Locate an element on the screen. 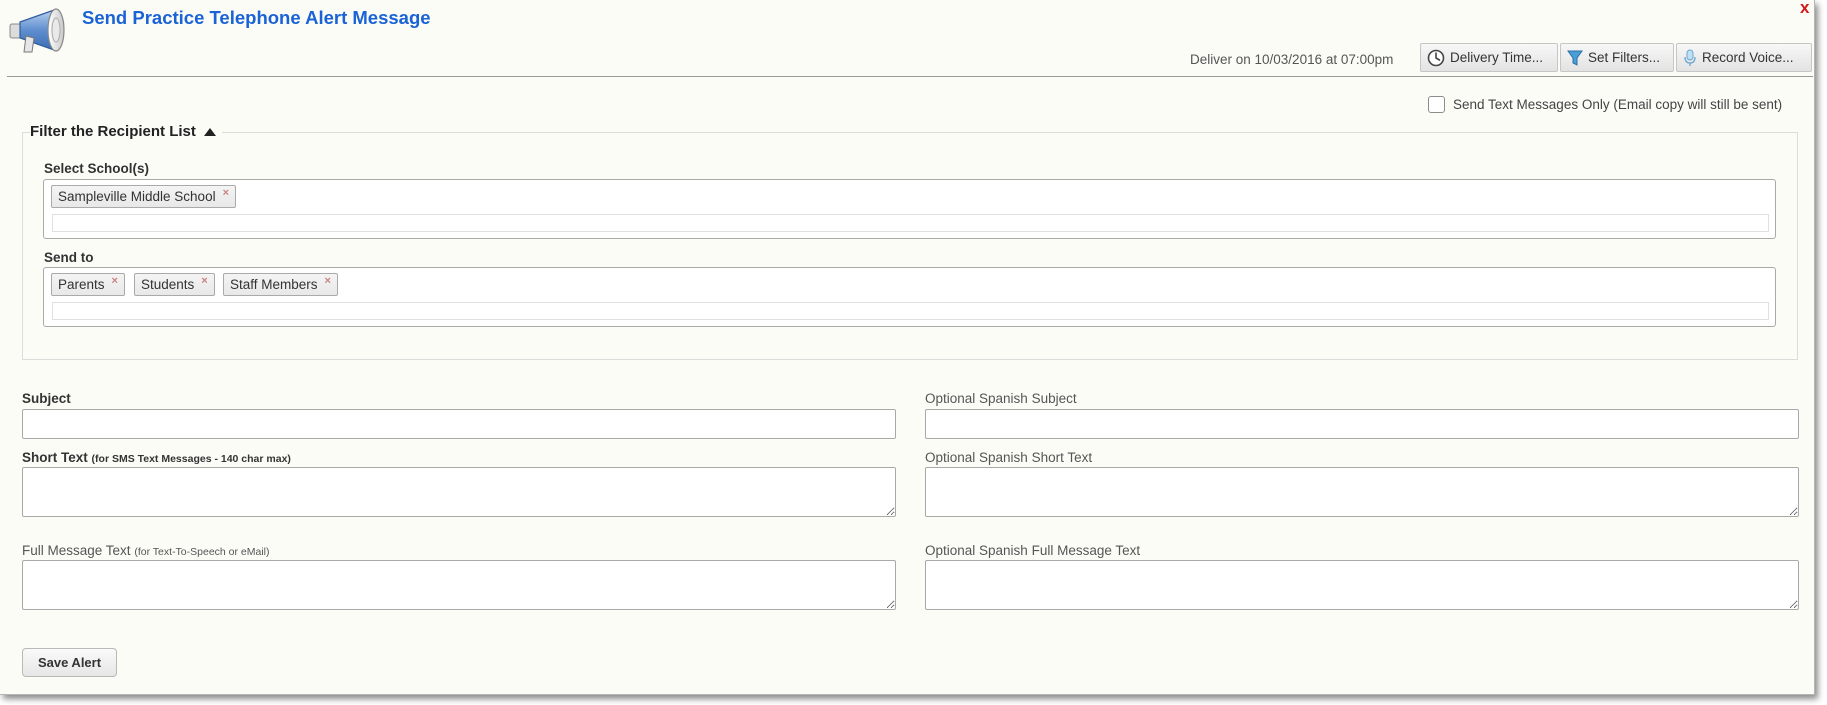 The width and height of the screenshot is (1827, 705). close-icon: x is located at coordinates (1804, 9).